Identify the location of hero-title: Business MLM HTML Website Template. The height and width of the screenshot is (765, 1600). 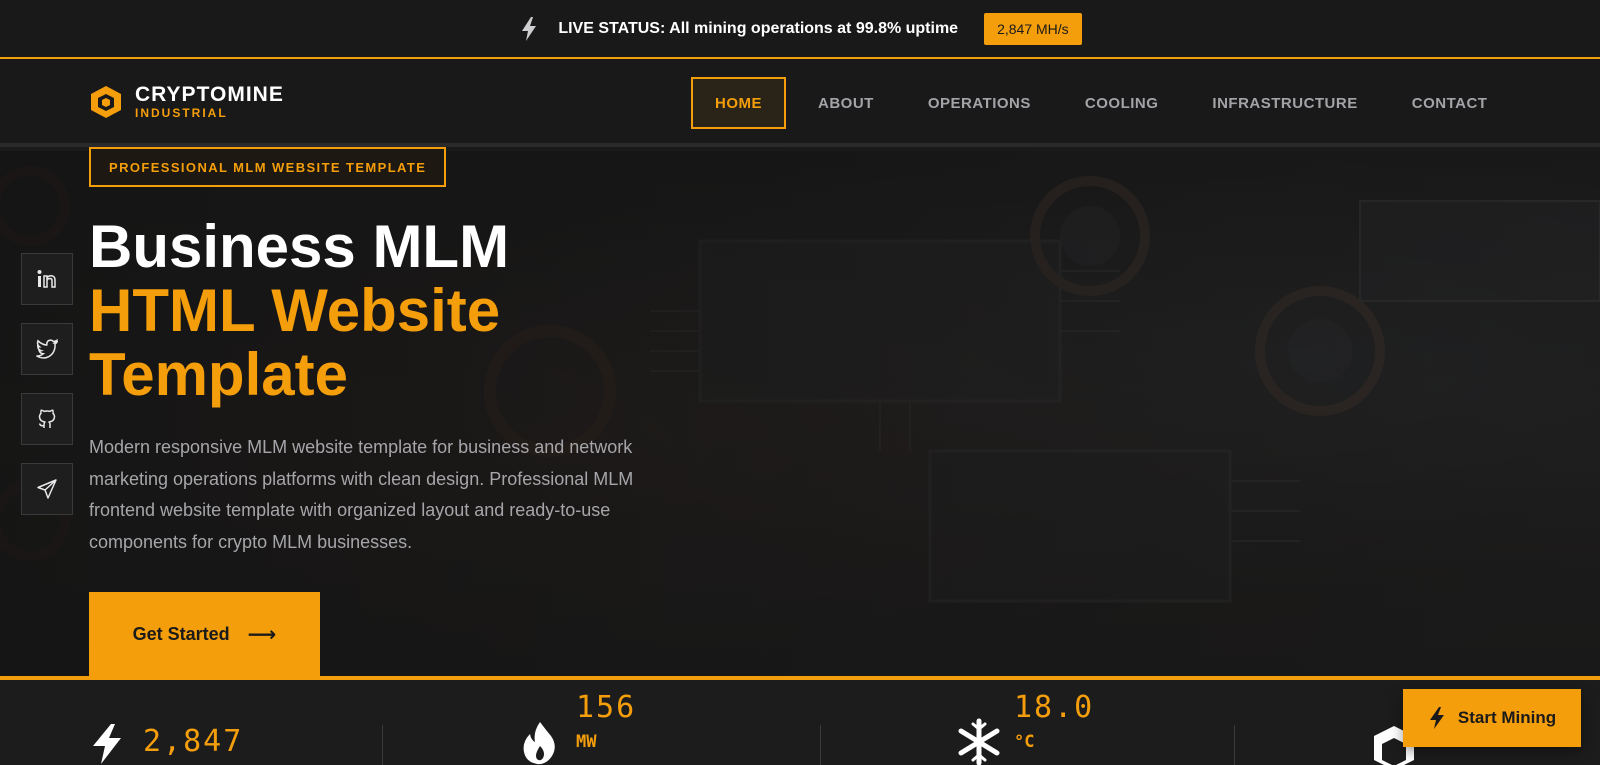
(299, 311).